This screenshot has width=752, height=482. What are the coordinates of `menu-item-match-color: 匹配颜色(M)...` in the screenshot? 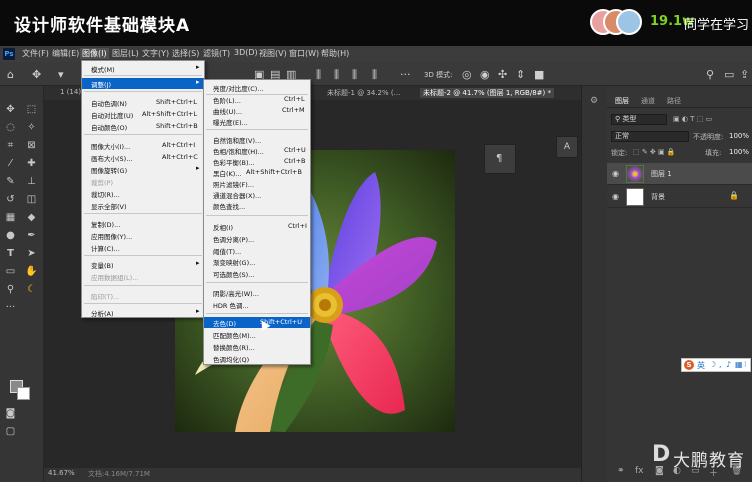 It's located at (257, 334).